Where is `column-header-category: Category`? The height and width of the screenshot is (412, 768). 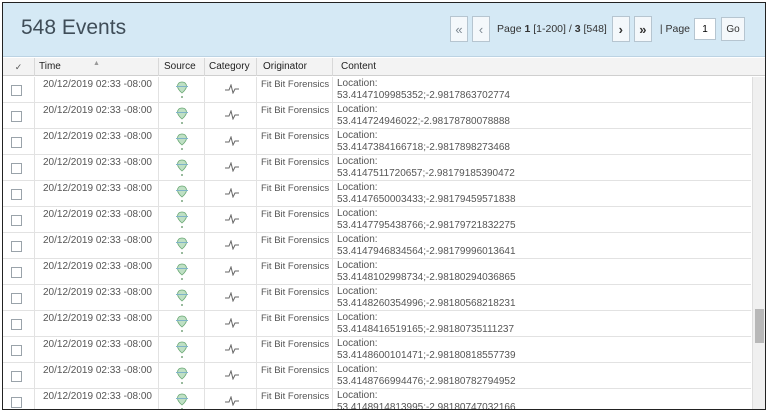
column-header-category: Category is located at coordinates (231, 67).